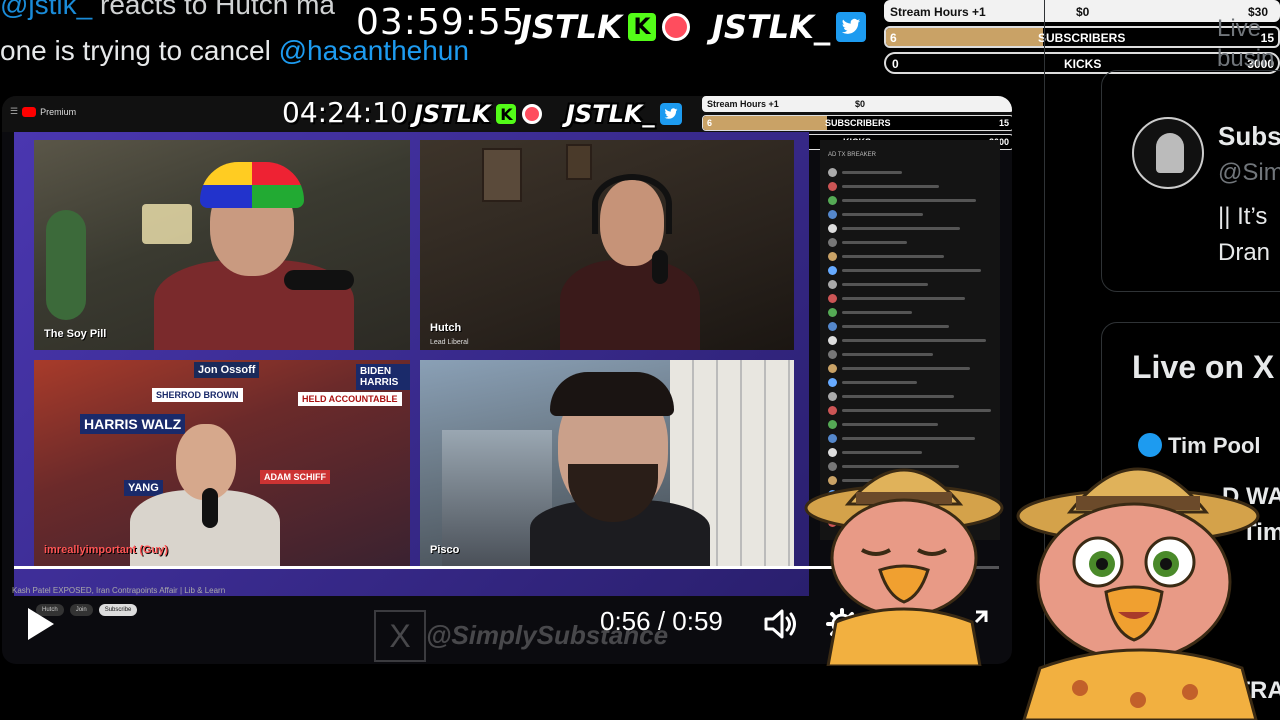 Image resolution: width=1280 pixels, height=720 pixels. Describe the element at coordinates (743, 104) in the screenshot. I see `inner-stream-hours-label: Stream Hours +1` at that location.